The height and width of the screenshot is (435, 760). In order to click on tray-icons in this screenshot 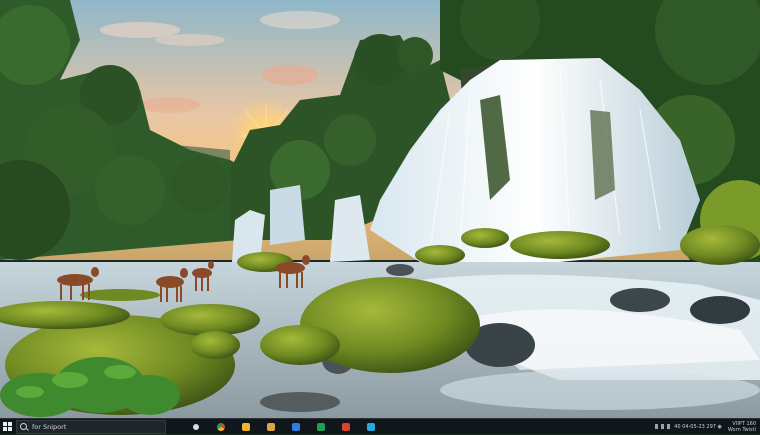, I will do `click(663, 426)`.